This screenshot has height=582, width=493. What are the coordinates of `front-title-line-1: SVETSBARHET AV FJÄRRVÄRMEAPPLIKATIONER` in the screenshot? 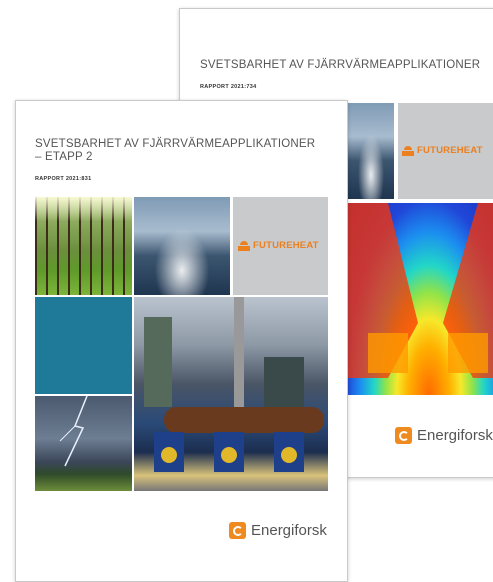 It's located at (175, 144).